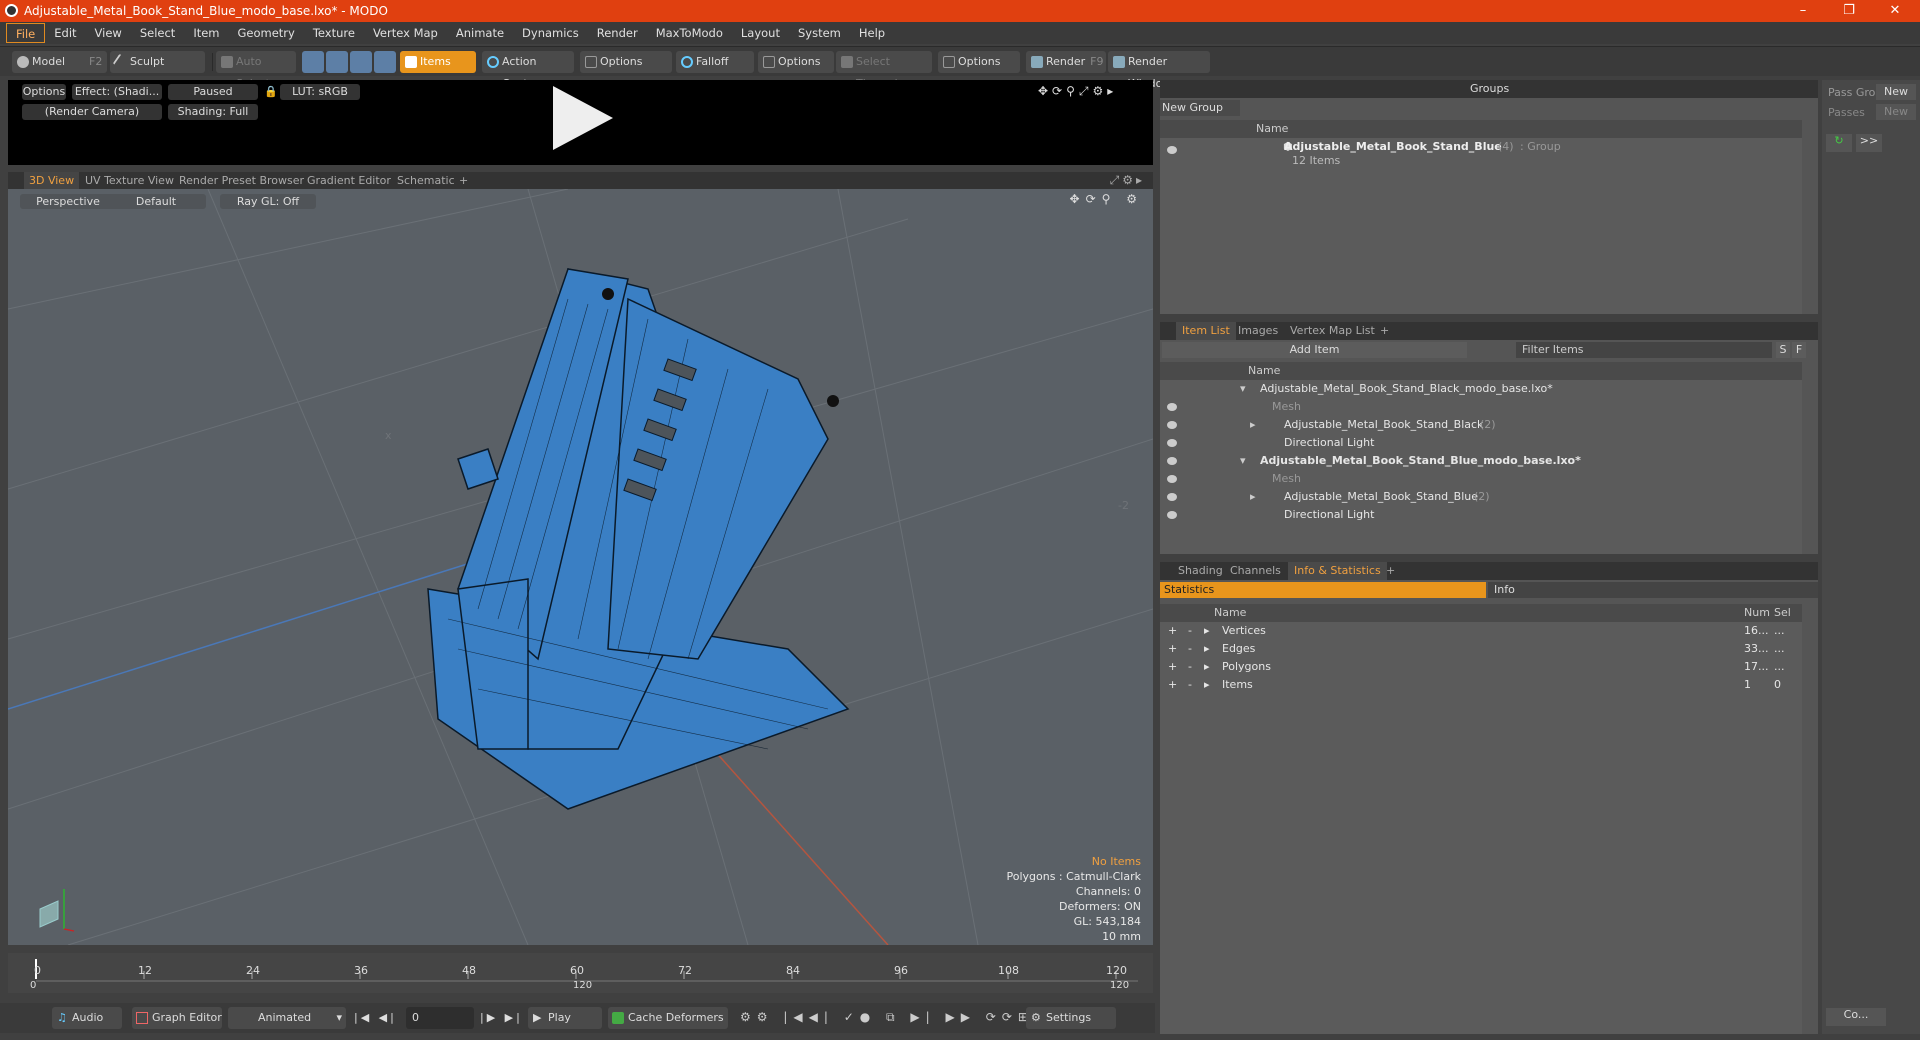 The image size is (1920, 1040). Describe the element at coordinates (268, 201) in the screenshot. I see `raygl-dropdown: Ray GL: Off` at that location.